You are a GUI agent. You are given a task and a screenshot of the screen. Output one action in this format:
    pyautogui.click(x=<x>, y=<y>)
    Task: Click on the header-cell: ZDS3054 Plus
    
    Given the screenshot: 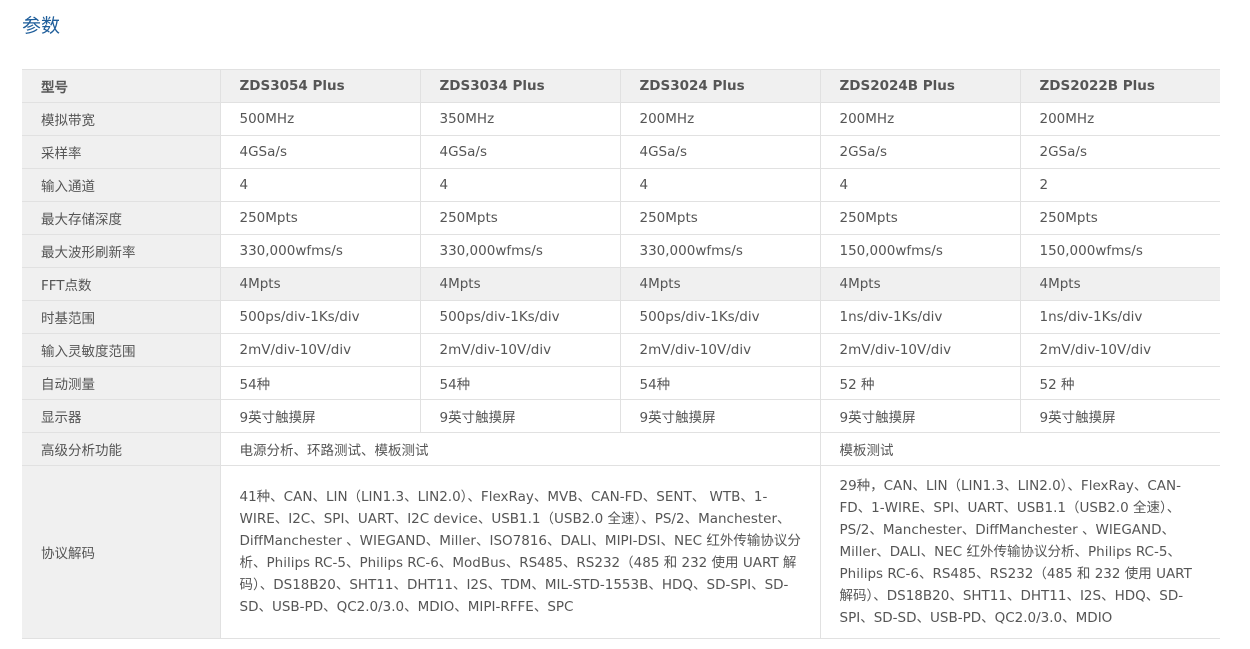 What is the action you would take?
    pyautogui.click(x=319, y=86)
    